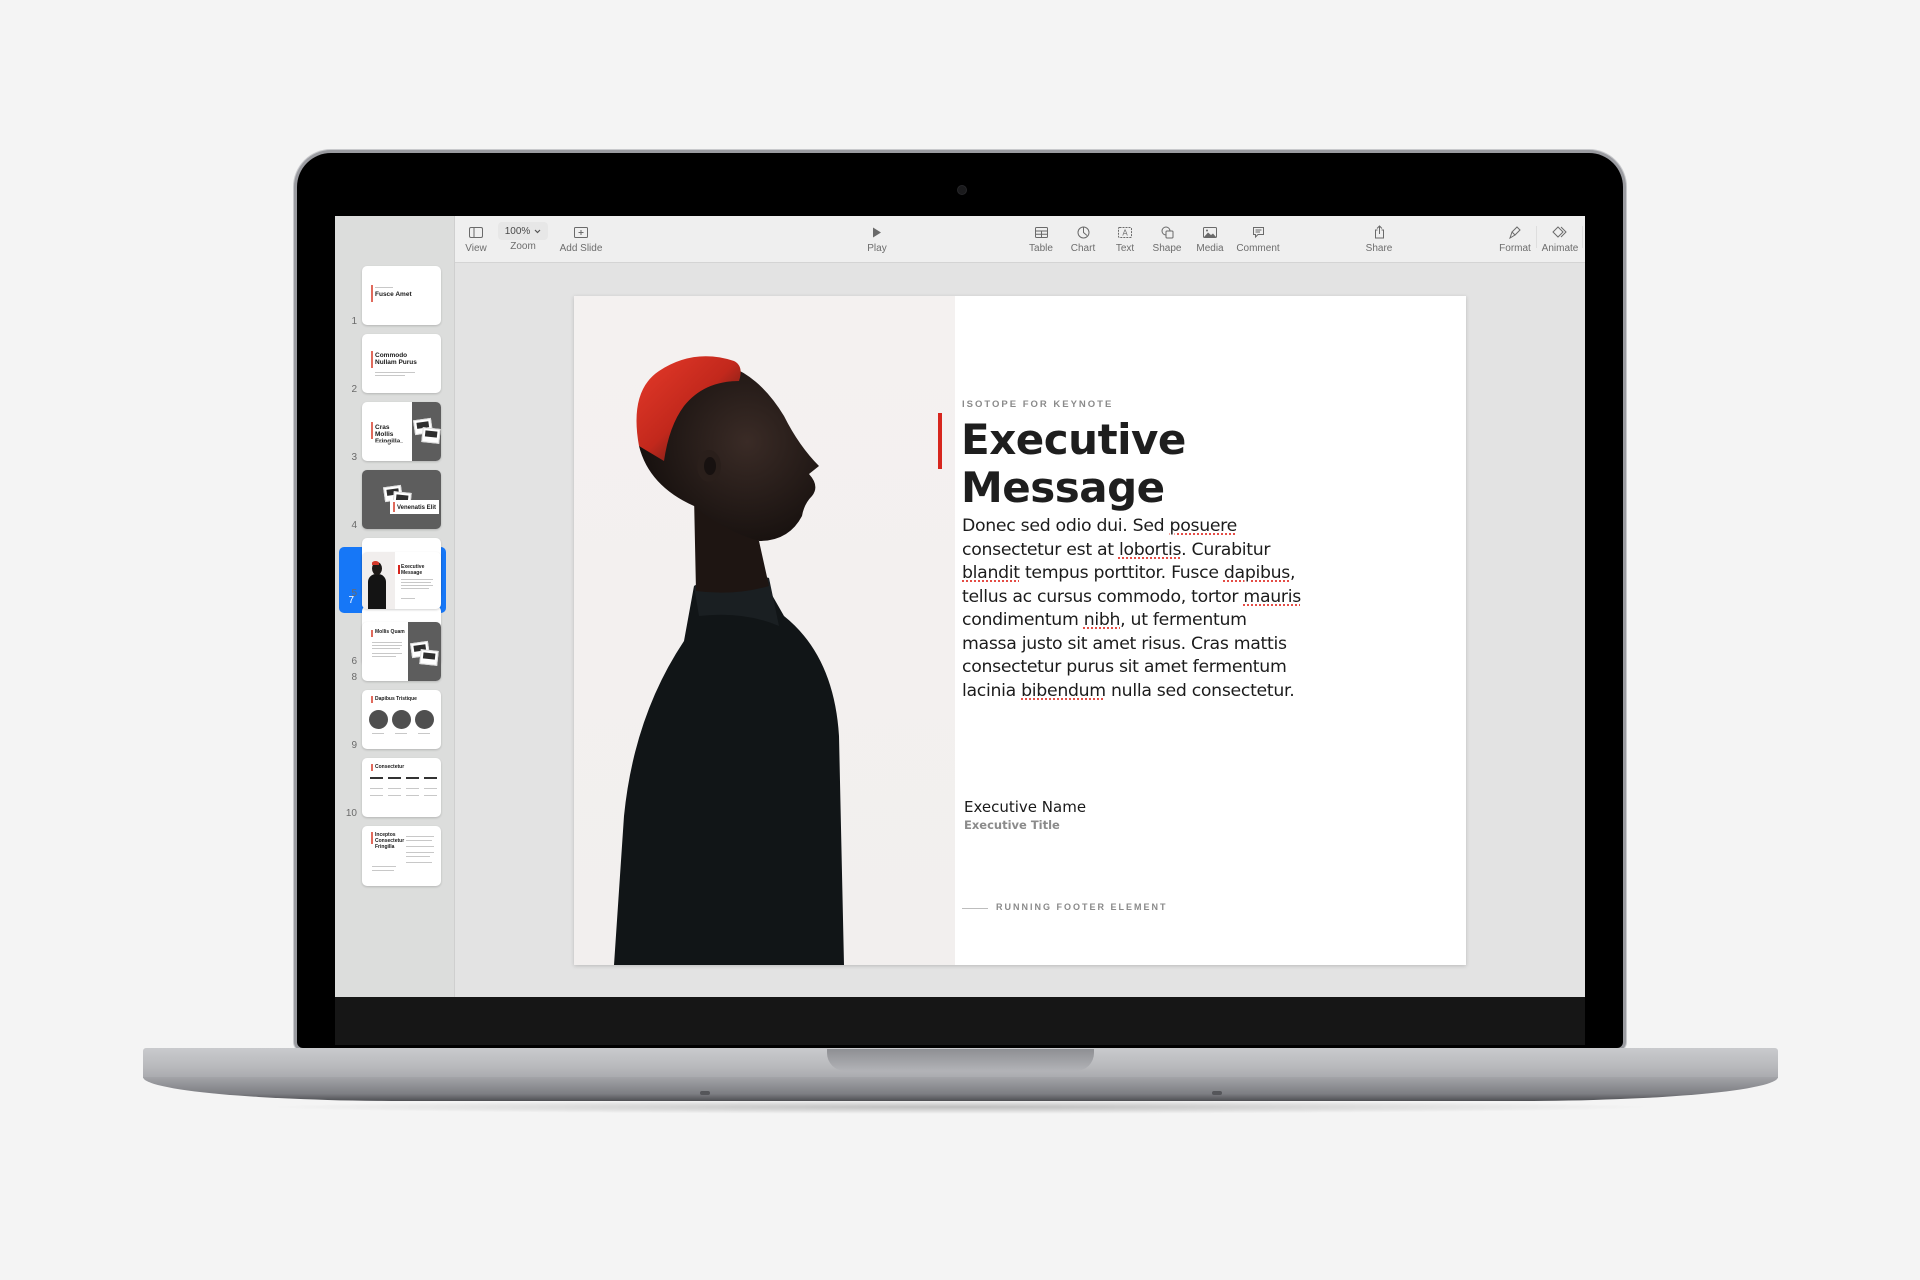  I want to click on slide-thumbnail-11: Inceptos Consectetur Fringilla, so click(401, 856).